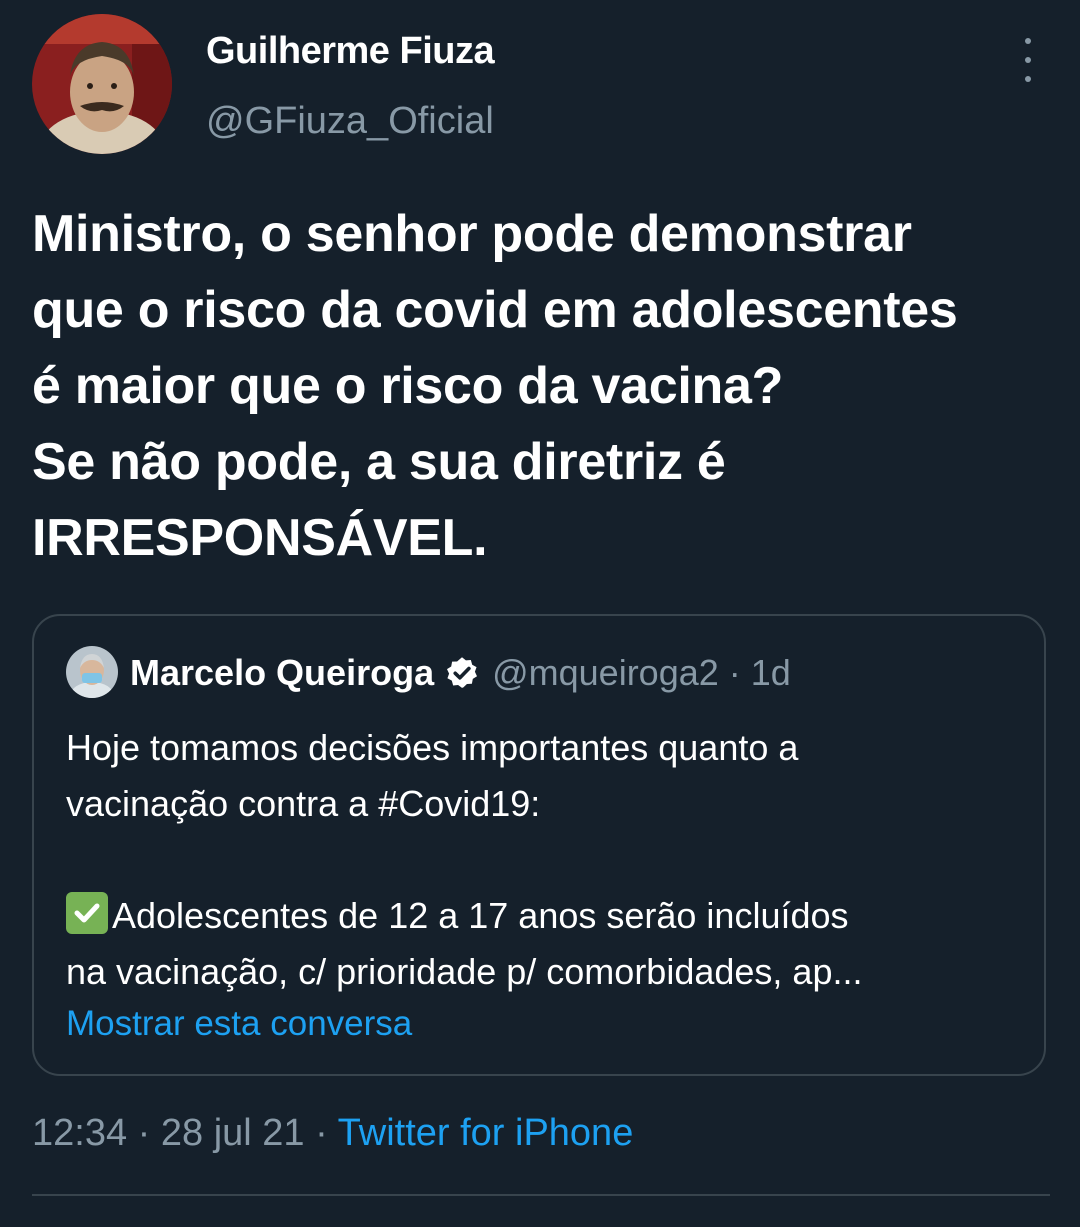  I want to click on tweet-time: 12:34, so click(79, 1133).